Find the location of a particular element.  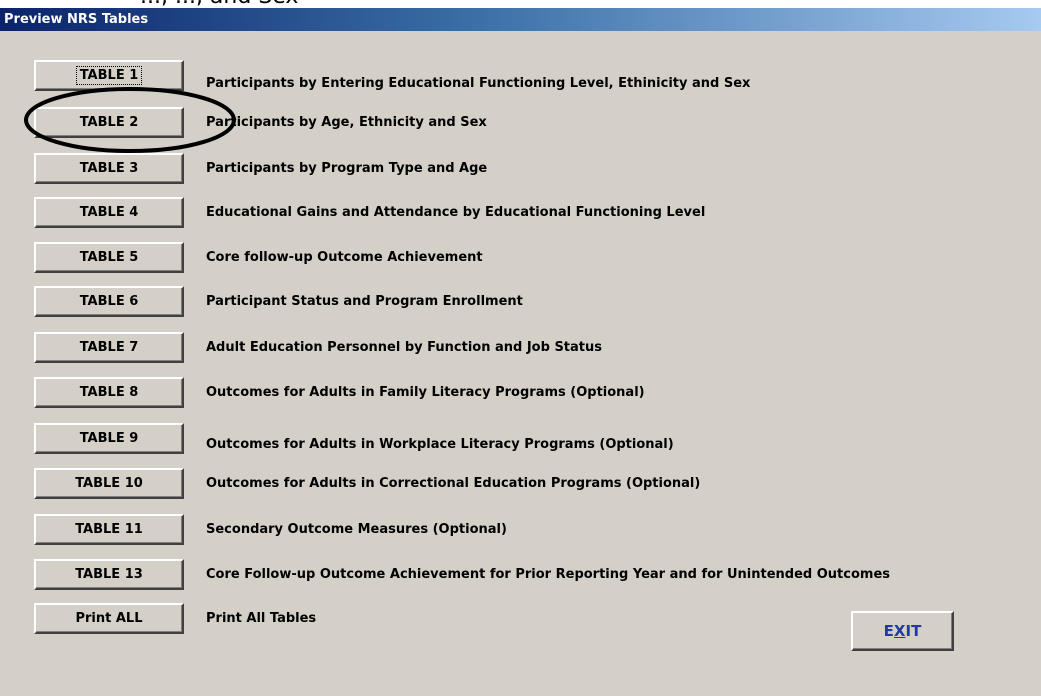

table-9-button: TABLE 9 is located at coordinates (109, 438).